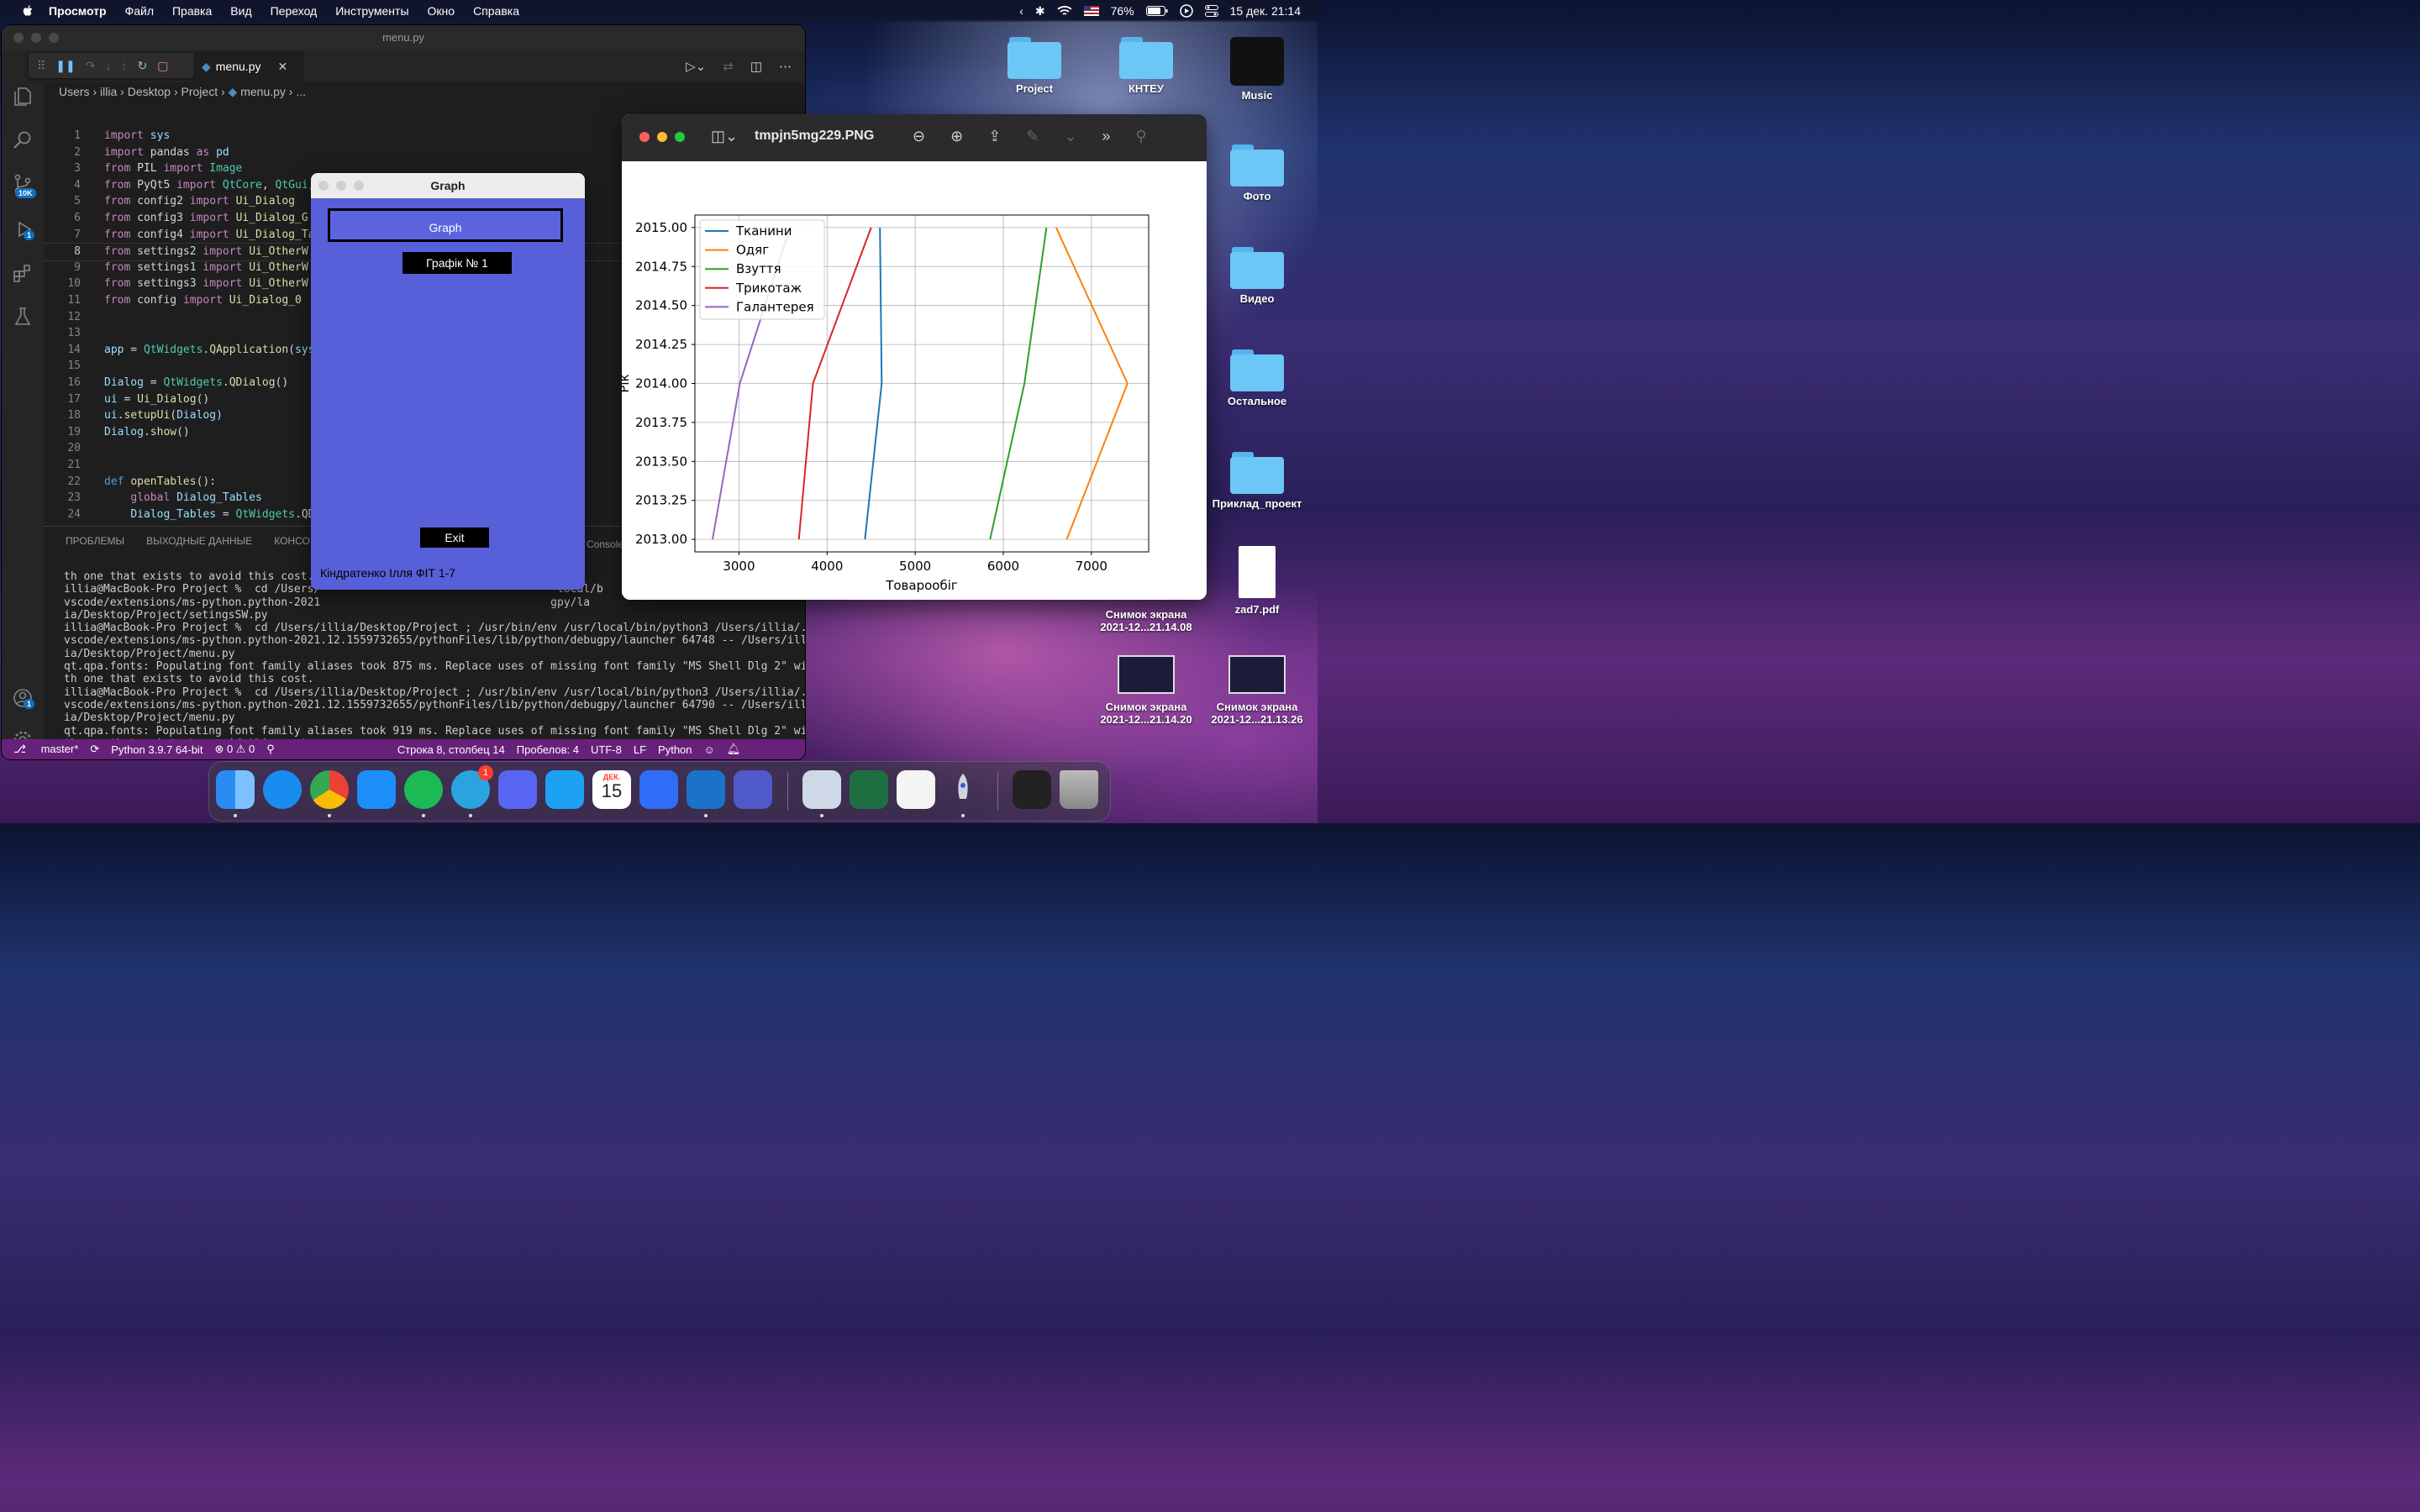 The image size is (2420, 1512). Describe the element at coordinates (371, 11) in the screenshot. I see `menu-tools: Инструменты` at that location.